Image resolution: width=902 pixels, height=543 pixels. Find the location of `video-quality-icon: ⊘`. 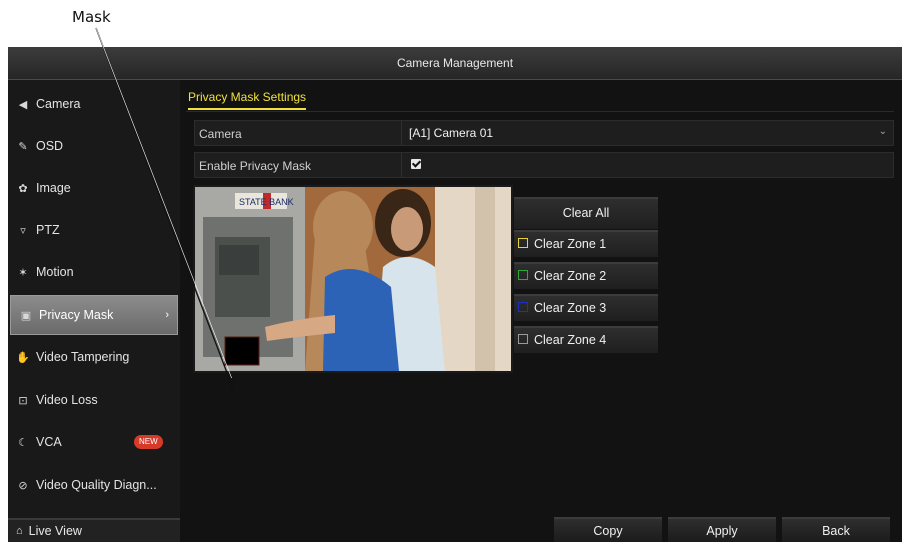

video-quality-icon: ⊘ is located at coordinates (23, 485).